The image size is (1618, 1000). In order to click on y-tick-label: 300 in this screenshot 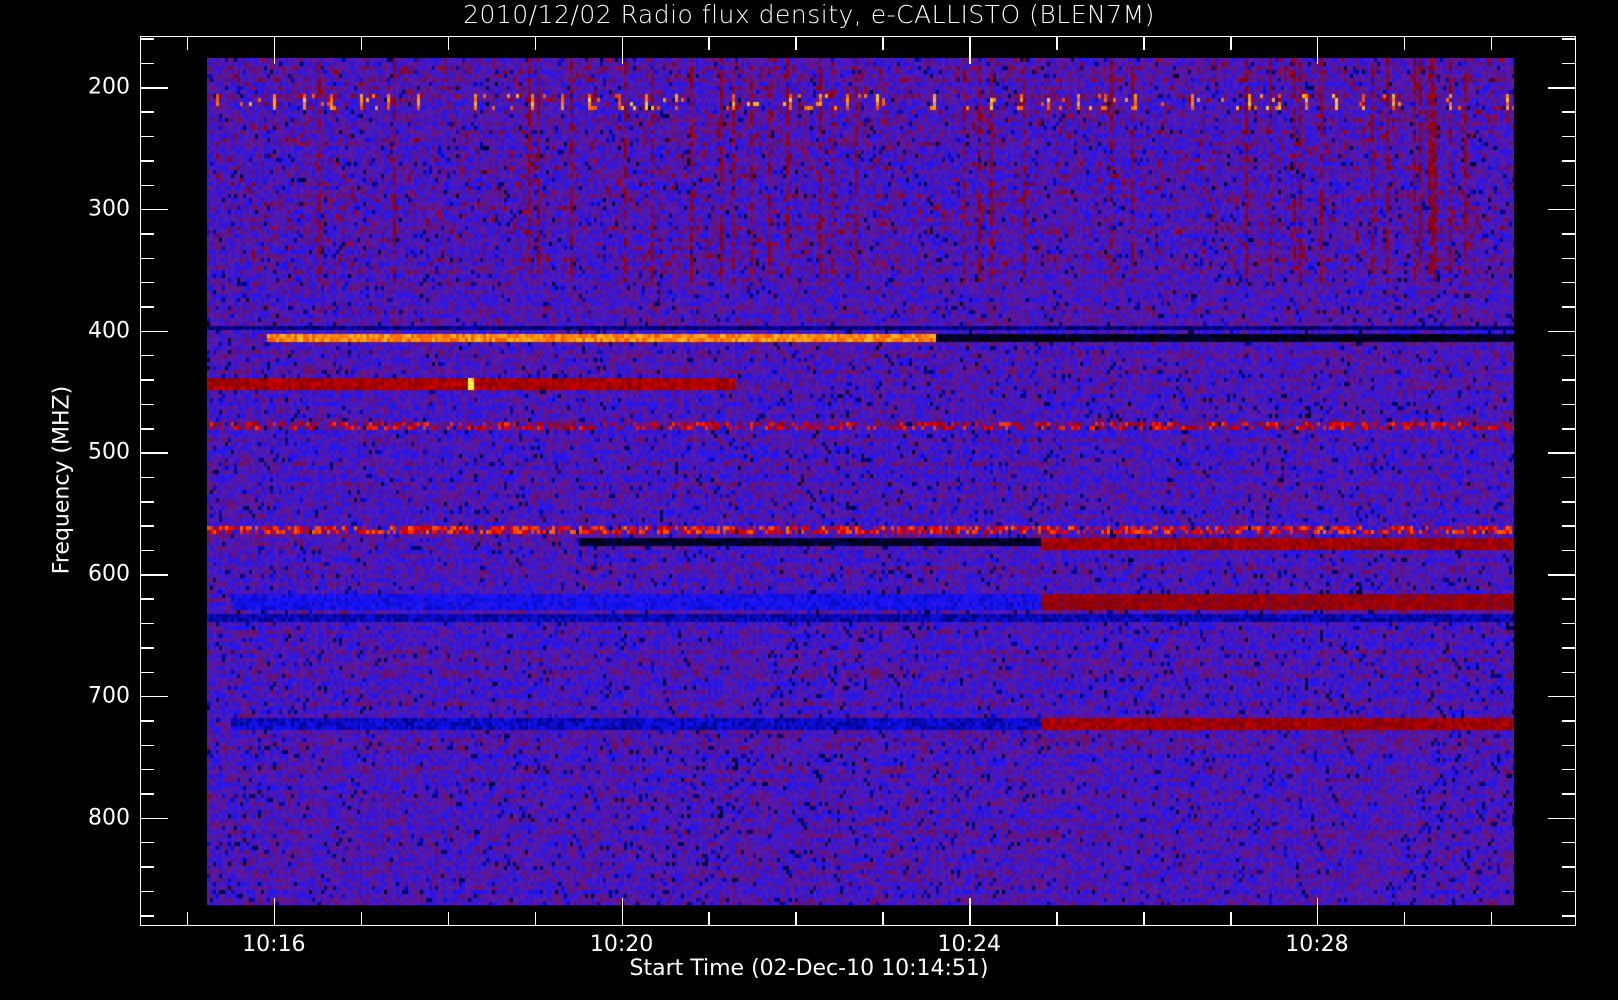, I will do `click(109, 209)`.